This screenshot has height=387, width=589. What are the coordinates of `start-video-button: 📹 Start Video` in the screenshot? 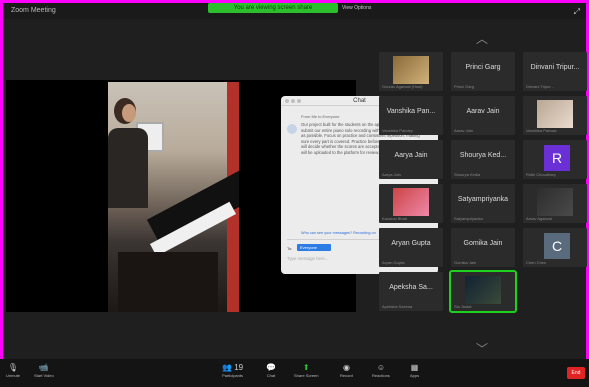 It's located at (44, 370).